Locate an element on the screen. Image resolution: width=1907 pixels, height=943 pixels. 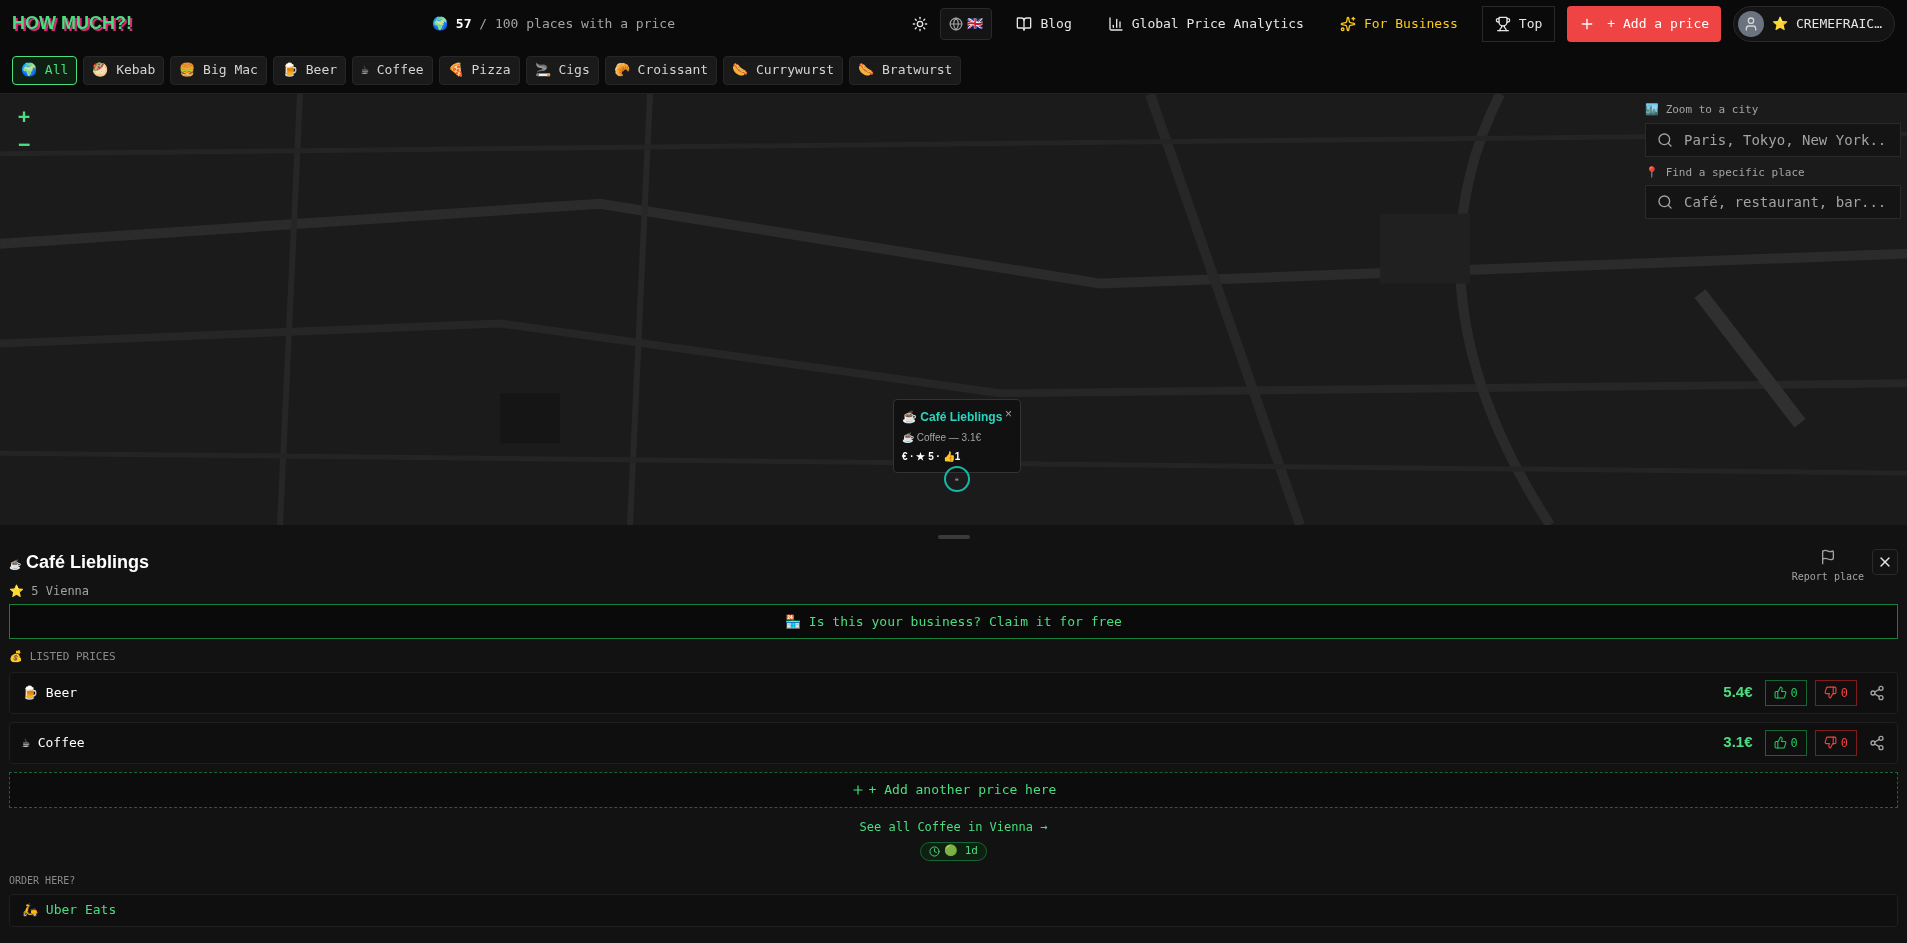
category-chip: 🥐 Croissant is located at coordinates (661, 70).